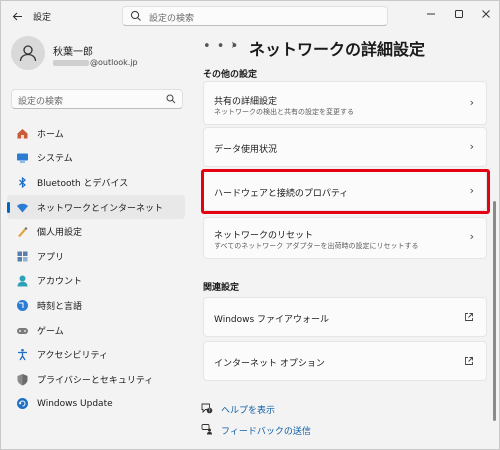 Image resolution: width=500 pixels, height=450 pixels. Describe the element at coordinates (96, 133) in the screenshot. I see `sidebar-item-home: ホーム` at that location.